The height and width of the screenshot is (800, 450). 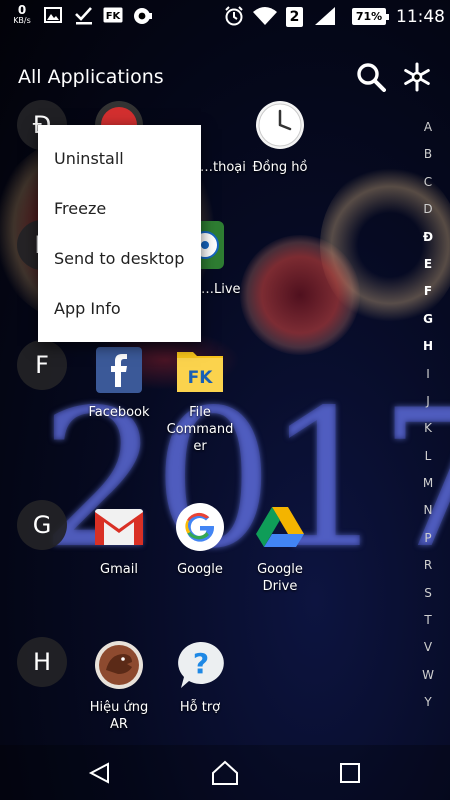 I want to click on wifi-icon, so click(x=265, y=18).